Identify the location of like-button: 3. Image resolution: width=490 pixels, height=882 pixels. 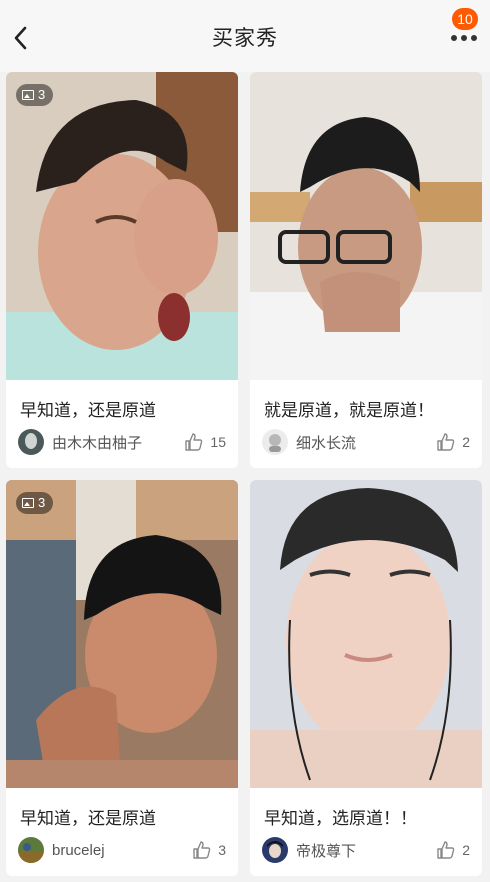
(209, 850).